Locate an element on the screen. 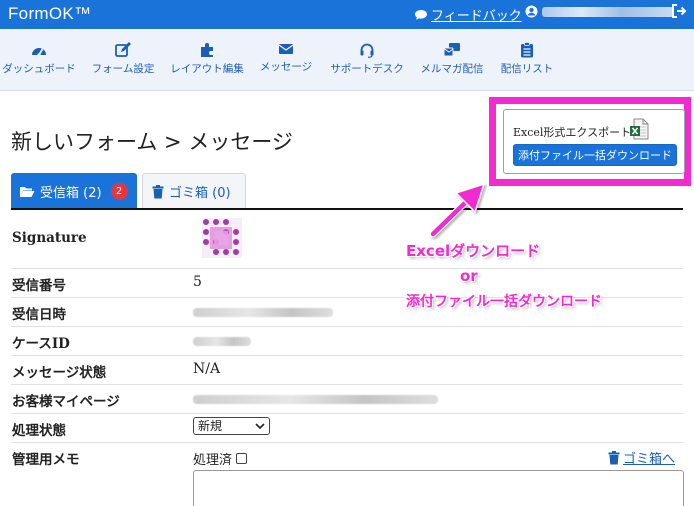 This screenshot has width=694, height=506. customer-page-link-redacted is located at coordinates (315, 399).